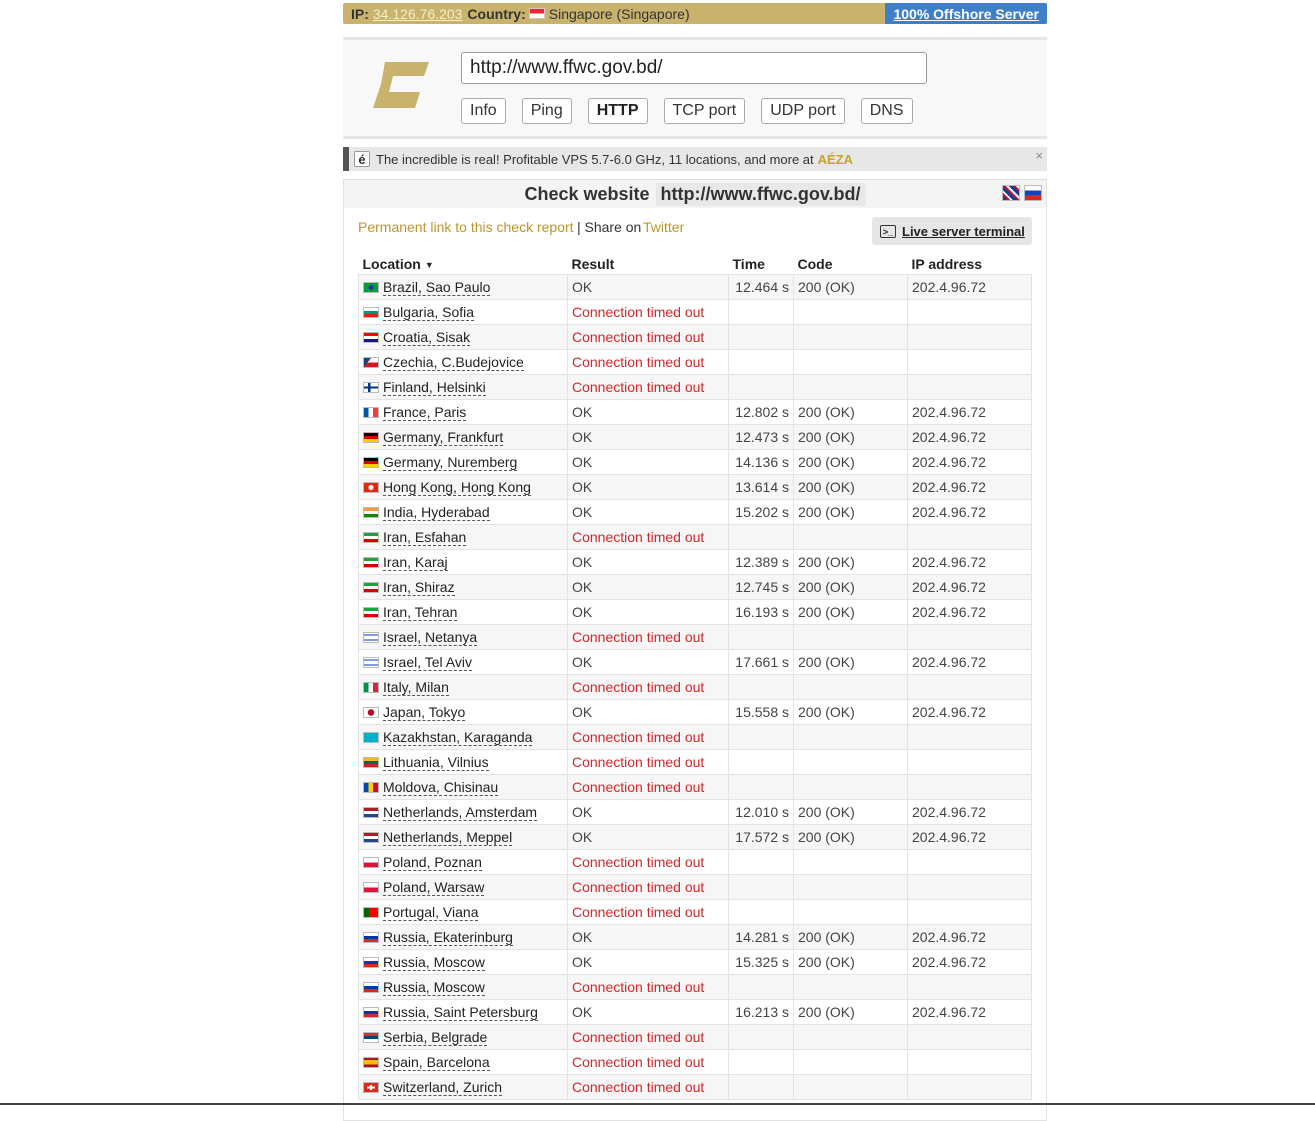  Describe the element at coordinates (657, 1104) in the screenshot. I see `window-bottom-edge` at that location.